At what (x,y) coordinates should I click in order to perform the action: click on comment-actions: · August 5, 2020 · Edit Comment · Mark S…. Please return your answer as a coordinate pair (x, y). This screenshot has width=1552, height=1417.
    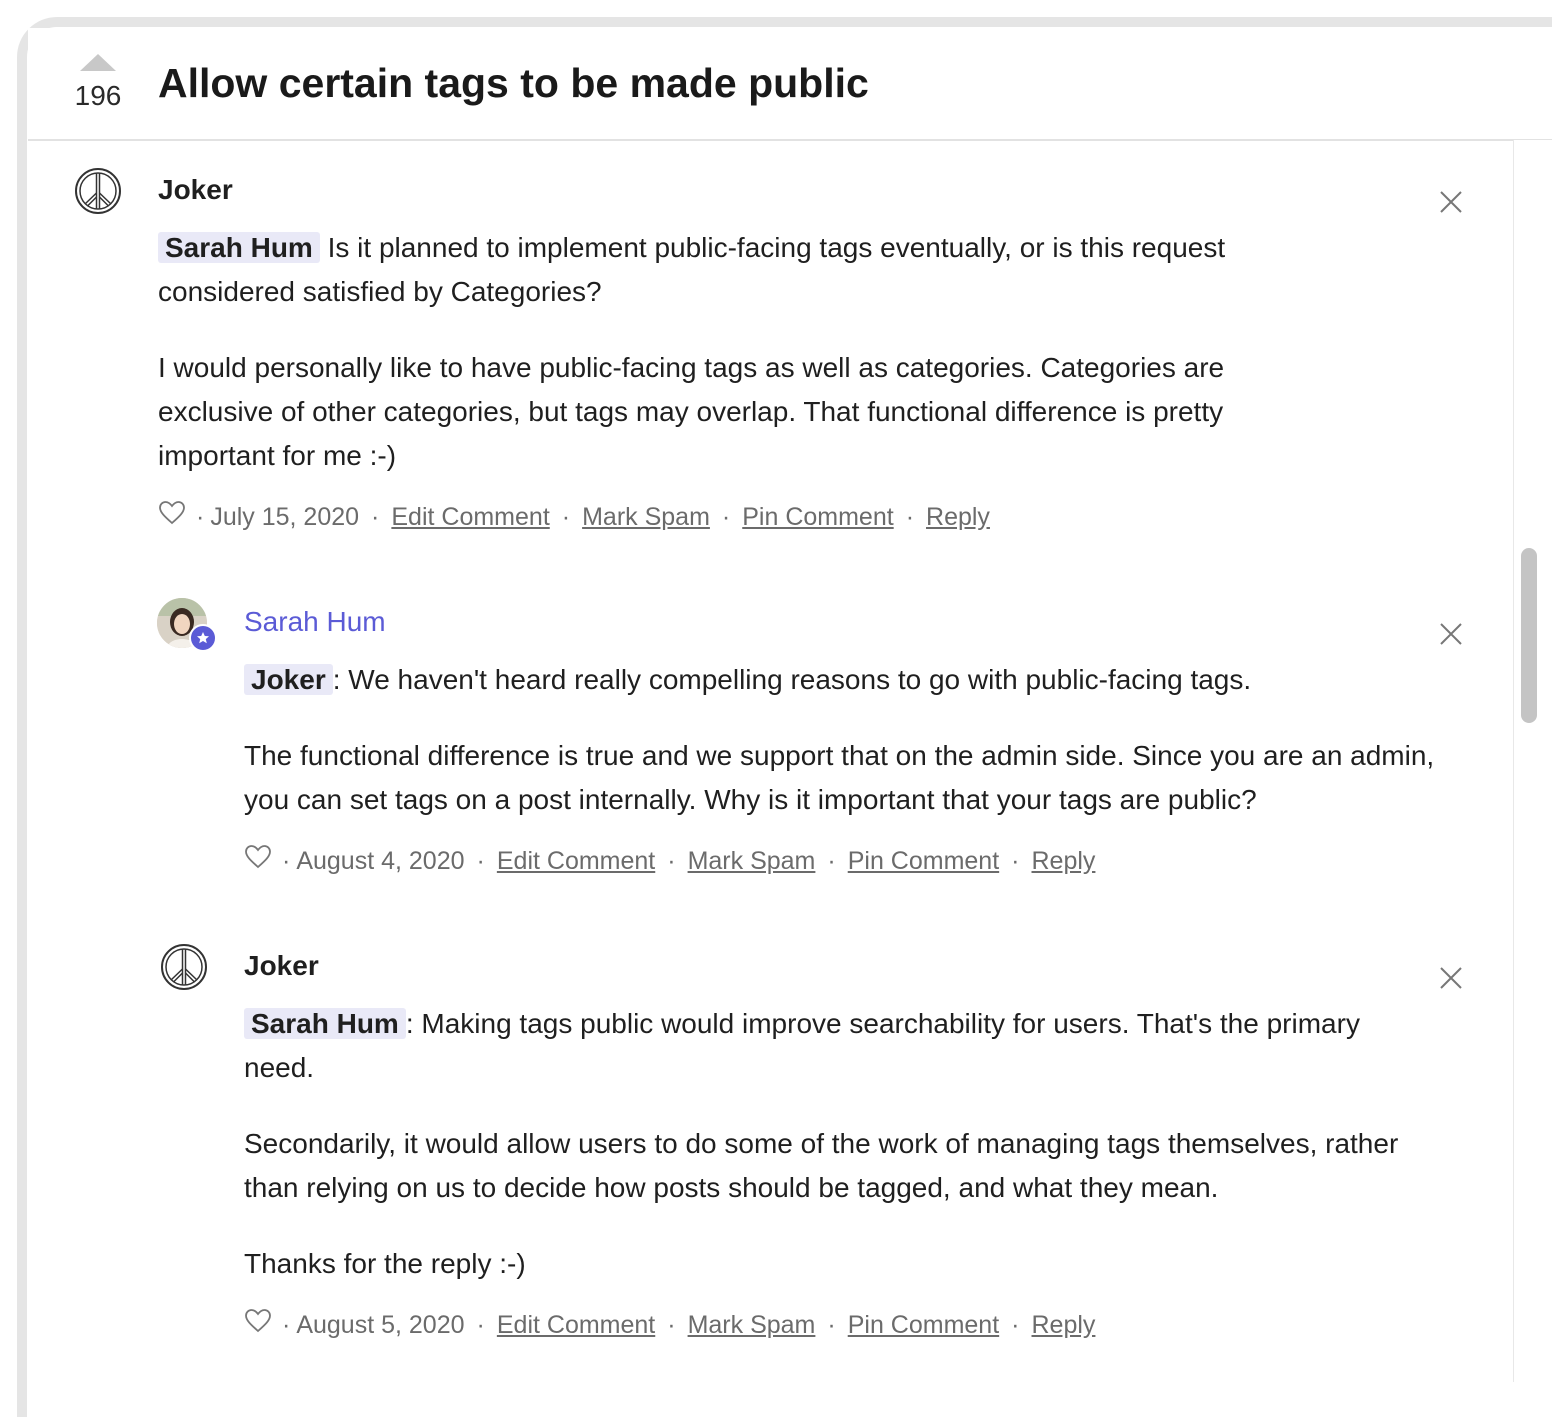
    Looking at the image, I should click on (669, 1324).